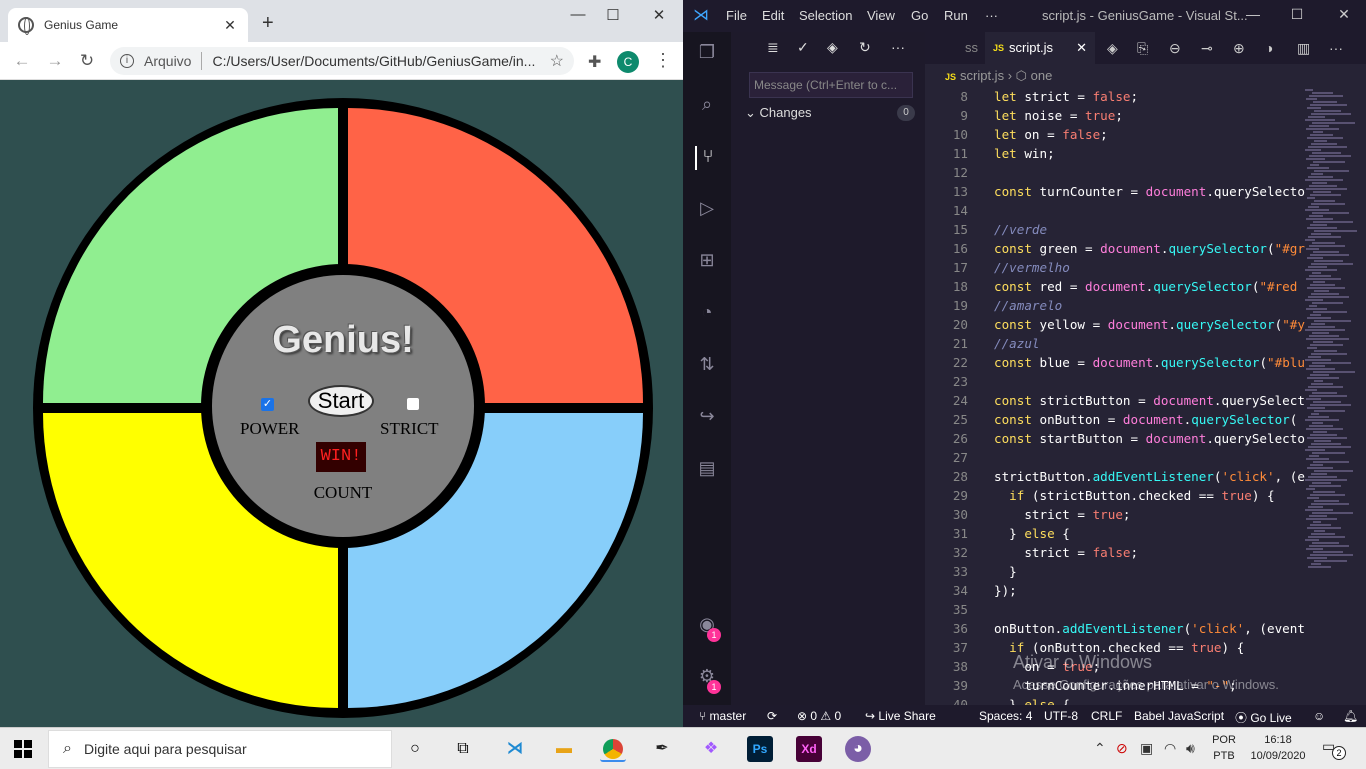 This screenshot has width=1366, height=769. Describe the element at coordinates (663, 60) in the screenshot. I see `chrome-menu-icon: ⋮` at that location.